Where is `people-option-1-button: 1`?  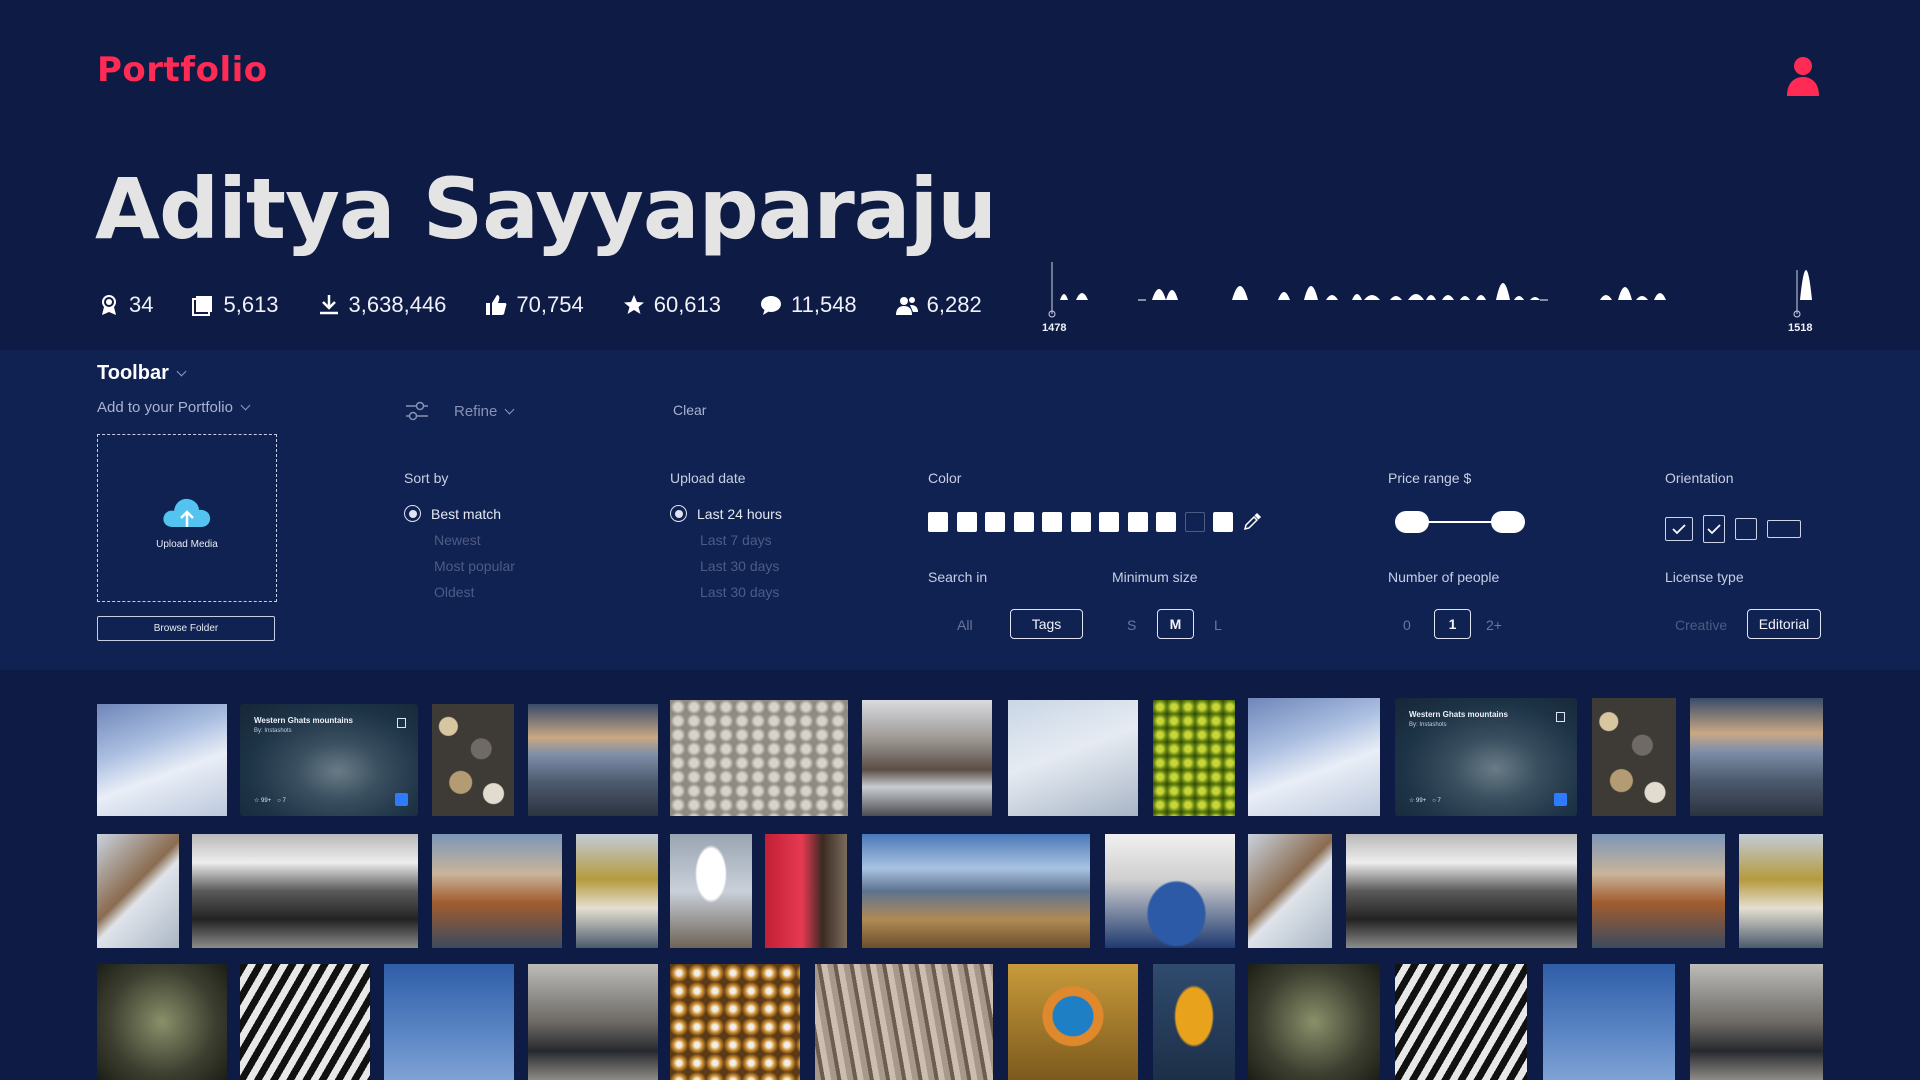
people-option-1-button: 1 is located at coordinates (1452, 624).